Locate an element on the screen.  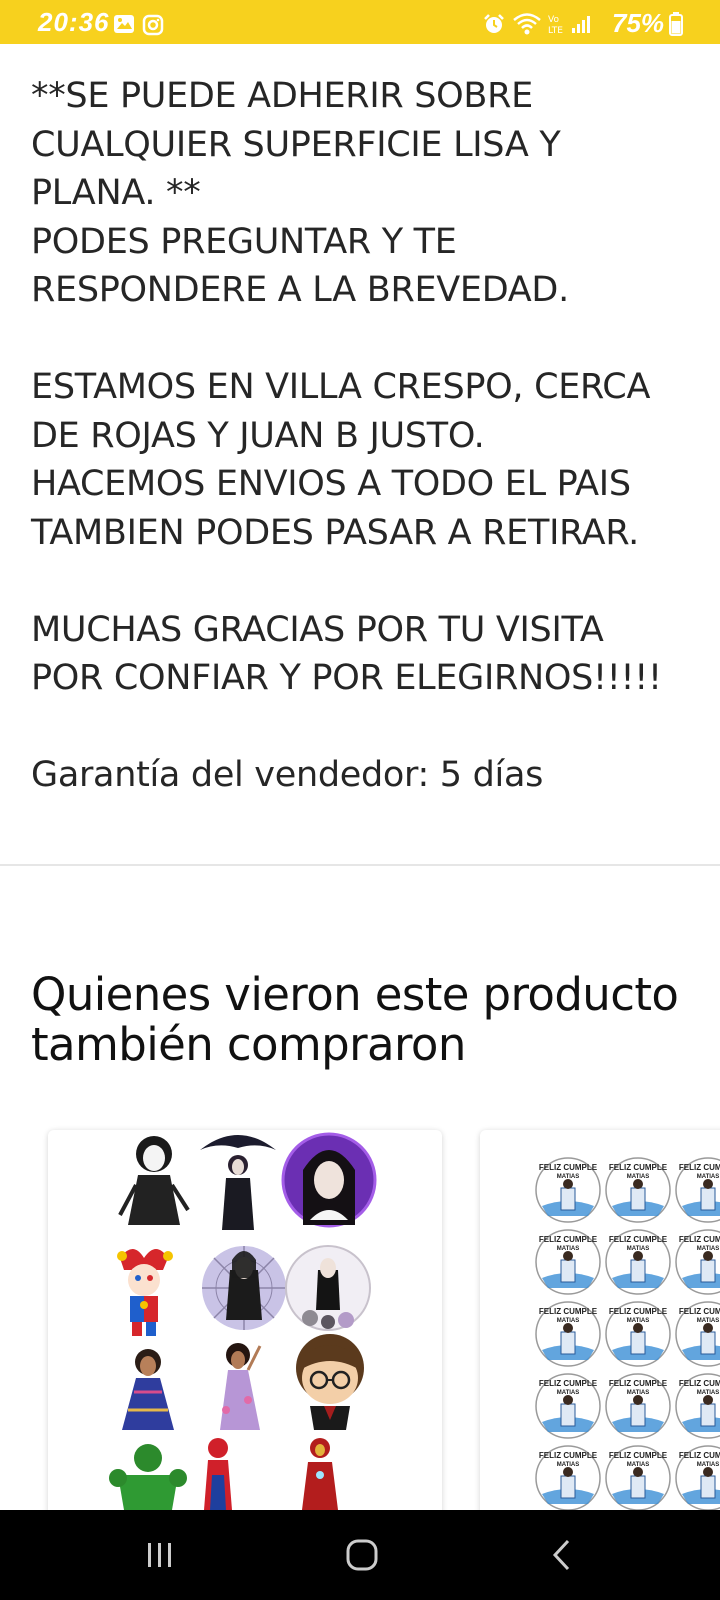
battery-icon is located at coordinates (676, 26).